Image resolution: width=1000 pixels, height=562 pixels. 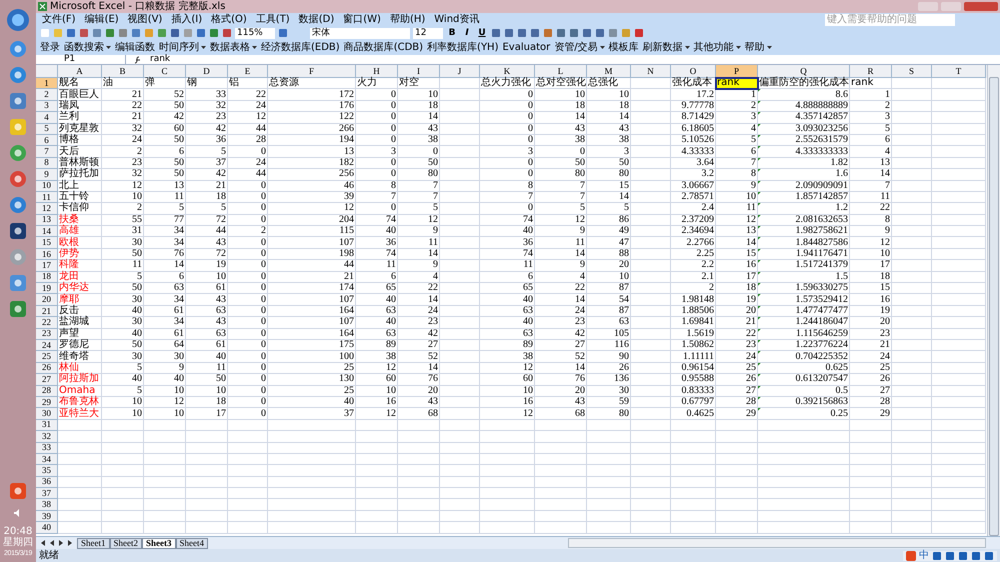 What do you see at coordinates (959, 71) in the screenshot?
I see `column-header: T` at bounding box center [959, 71].